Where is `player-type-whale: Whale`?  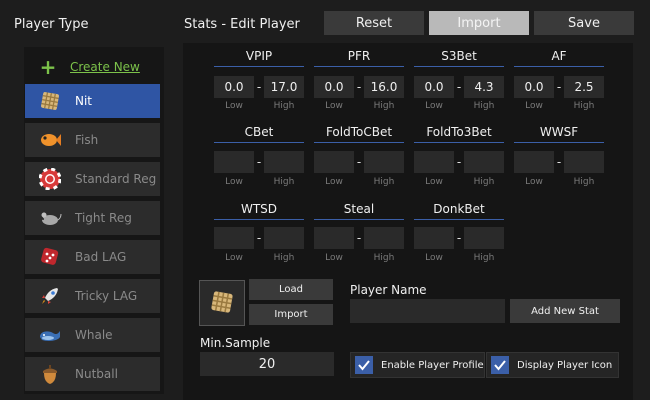 player-type-whale: Whale is located at coordinates (92, 335).